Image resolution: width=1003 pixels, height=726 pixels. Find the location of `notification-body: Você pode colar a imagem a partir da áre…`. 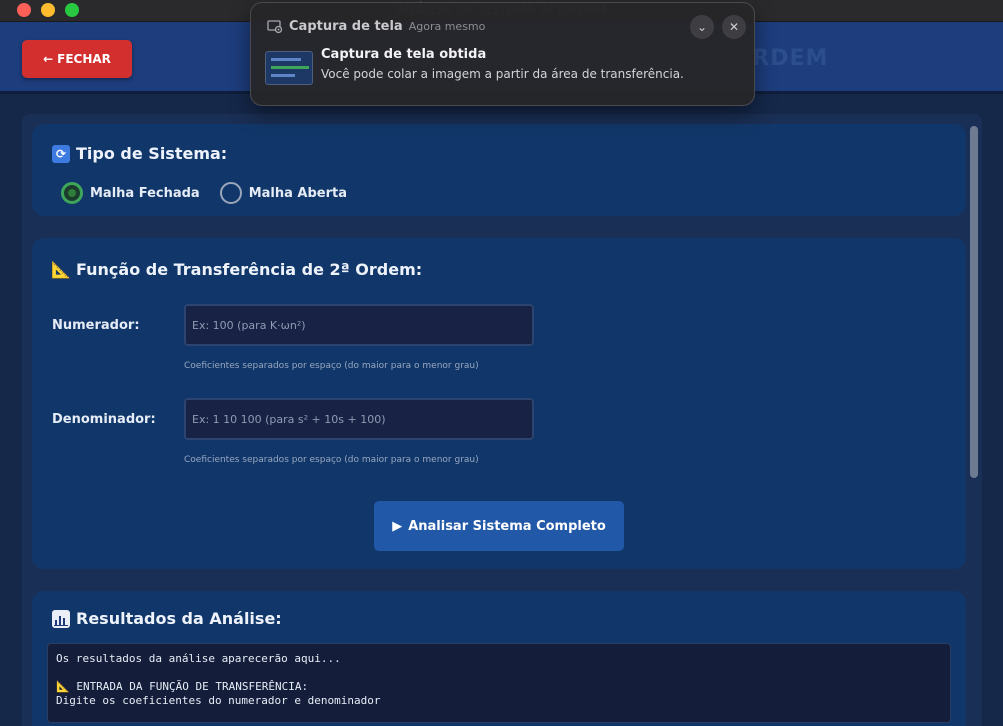

notification-body: Você pode colar a imagem a partir da áre… is located at coordinates (502, 74).